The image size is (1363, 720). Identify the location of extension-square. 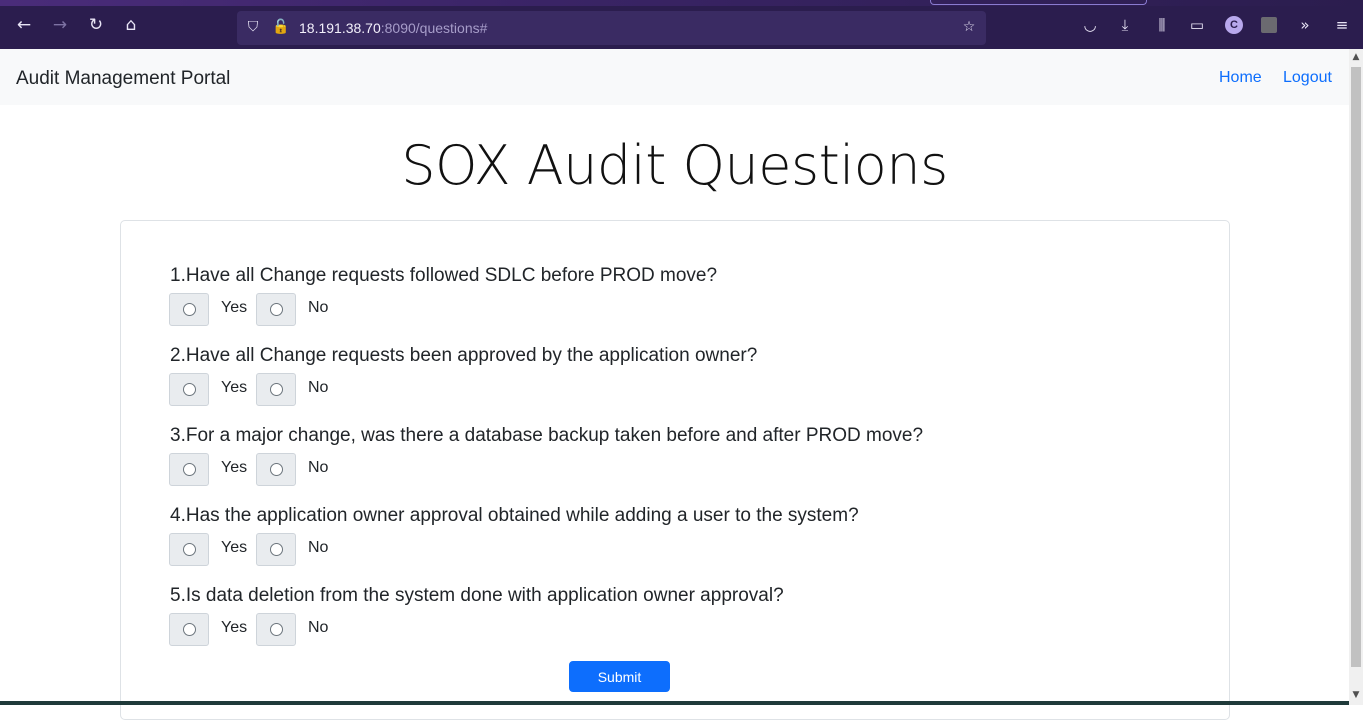
(1269, 25).